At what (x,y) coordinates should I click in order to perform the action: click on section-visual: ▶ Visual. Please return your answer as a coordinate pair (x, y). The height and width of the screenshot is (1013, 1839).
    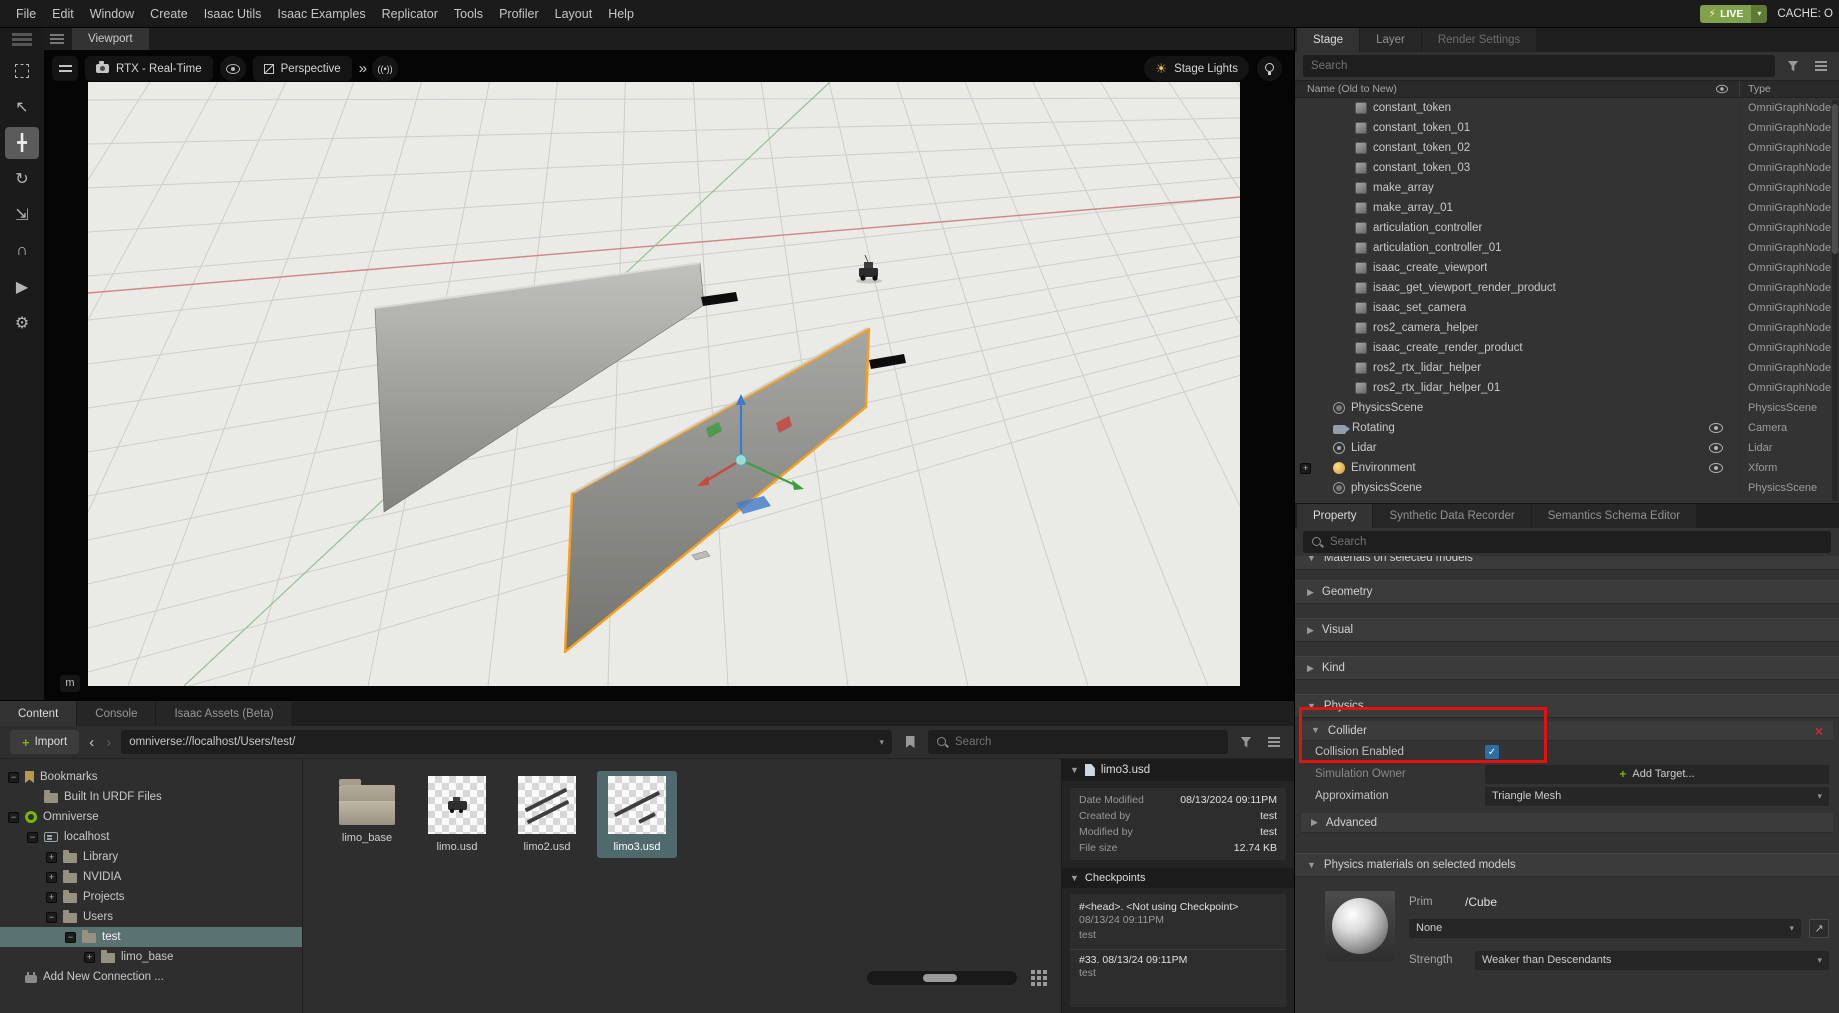
    Looking at the image, I should click on (1567, 630).